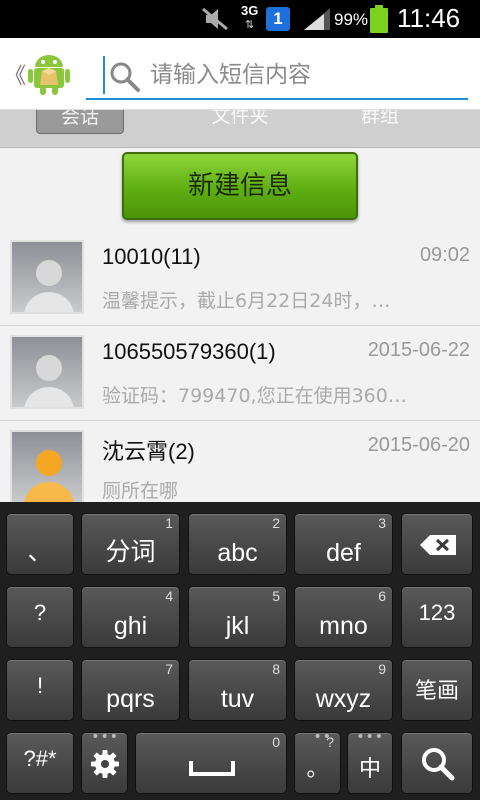 Image resolution: width=480 pixels, height=800 pixels. I want to click on search-key, so click(437, 763).